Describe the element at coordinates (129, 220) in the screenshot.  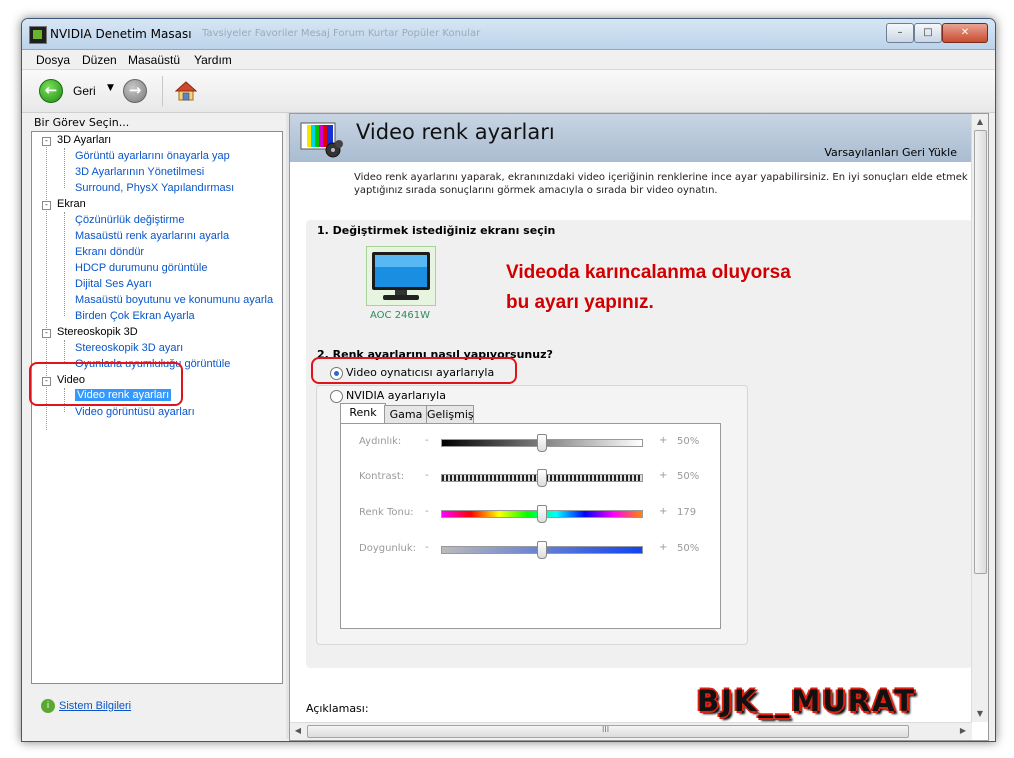
I see `tree-item-resolution: Çözünürlük değiştirme` at that location.